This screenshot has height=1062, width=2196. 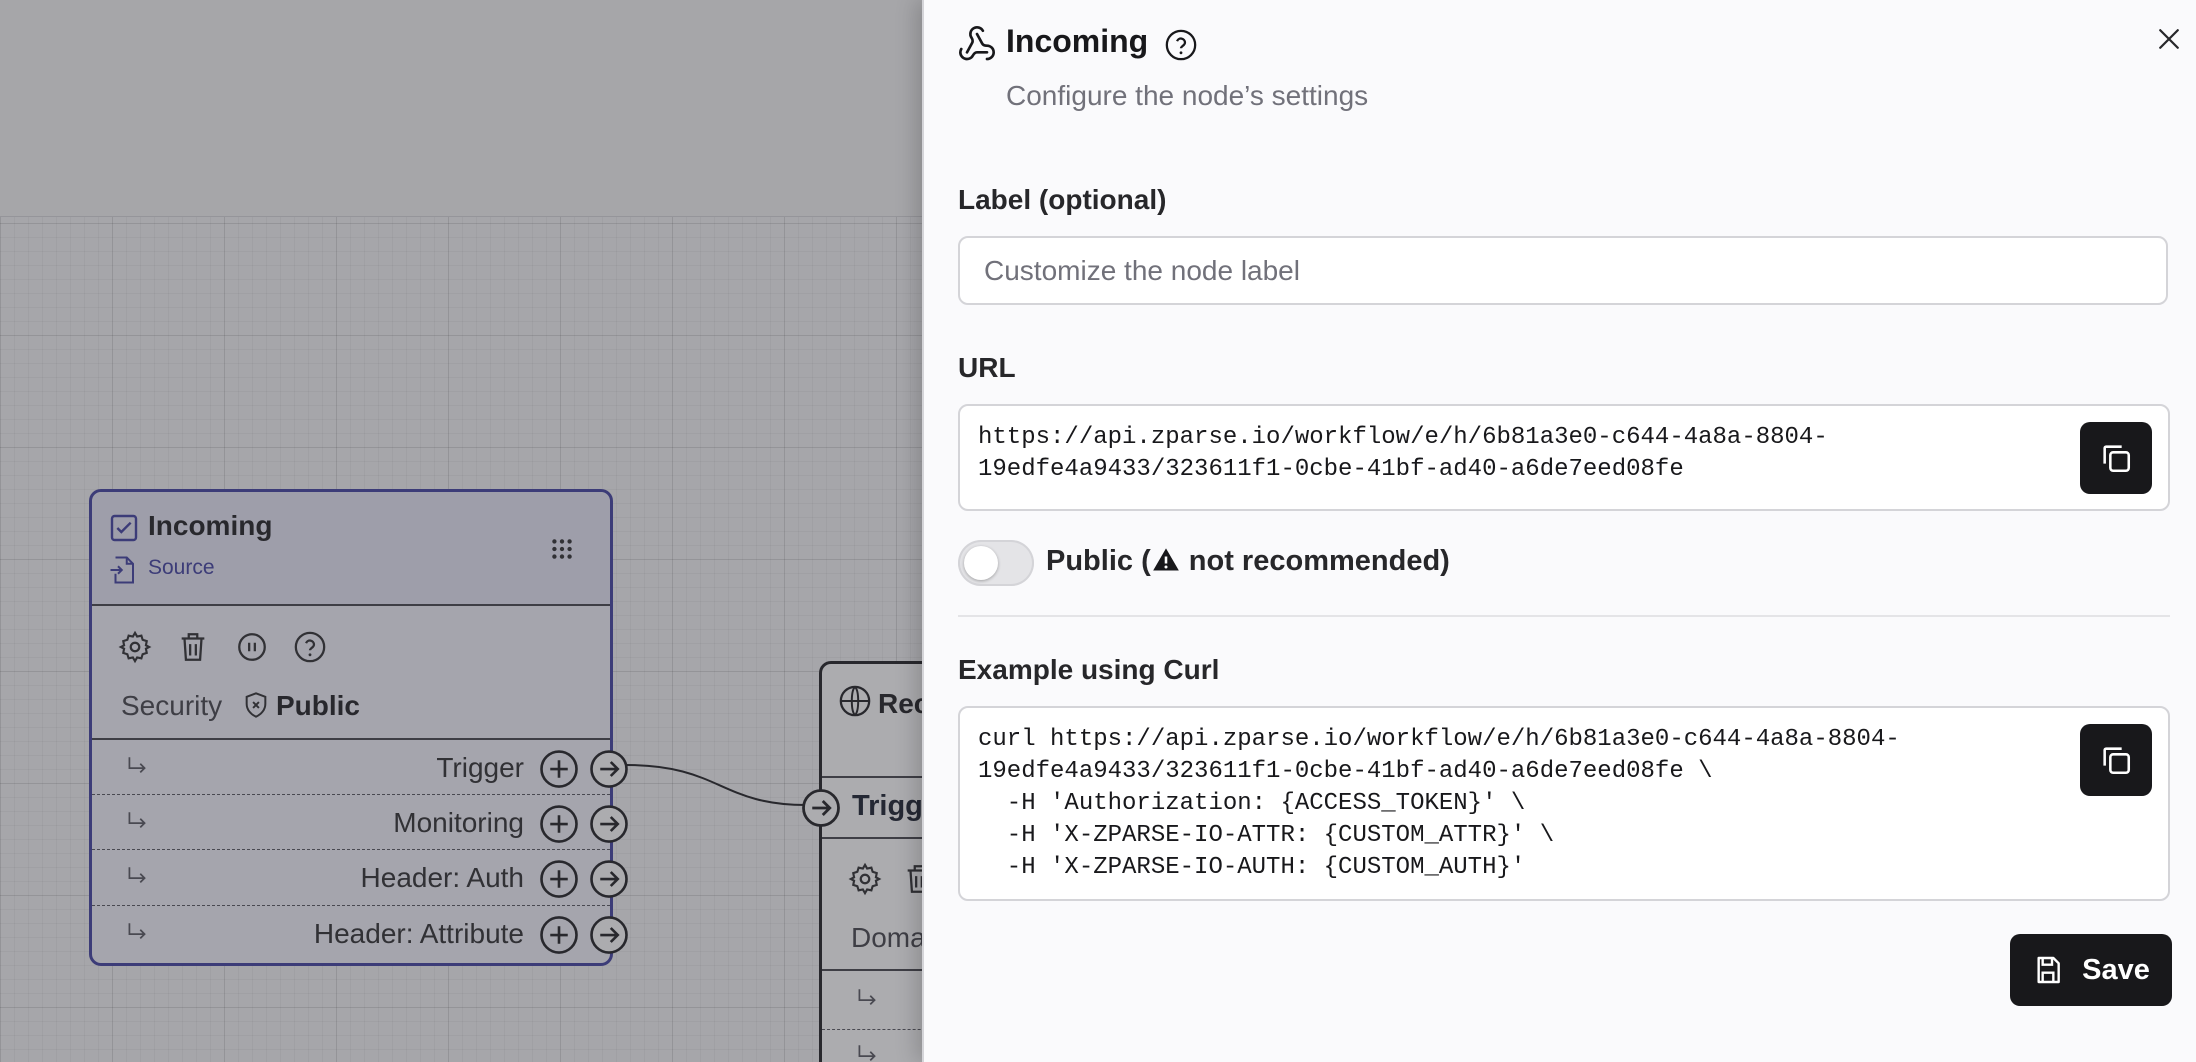 What do you see at coordinates (987, 367) in the screenshot?
I see `url-field-label: URL` at bounding box center [987, 367].